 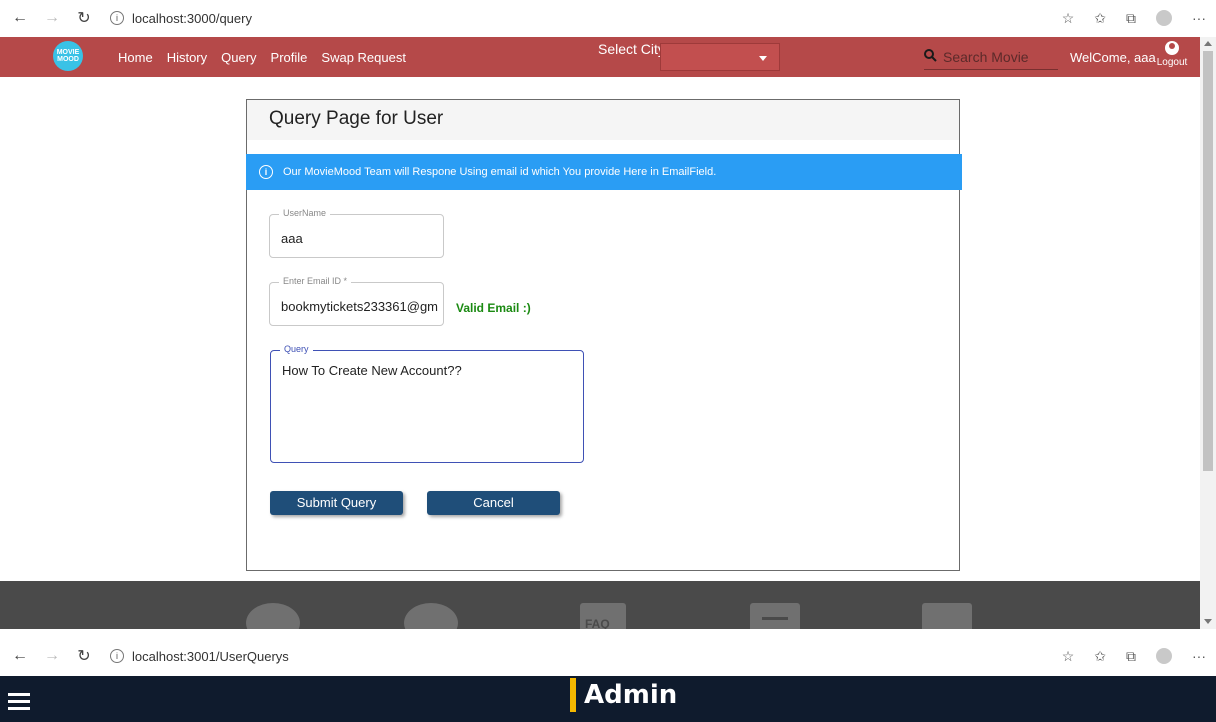 I want to click on contact-icon, so click(x=947, y=616).